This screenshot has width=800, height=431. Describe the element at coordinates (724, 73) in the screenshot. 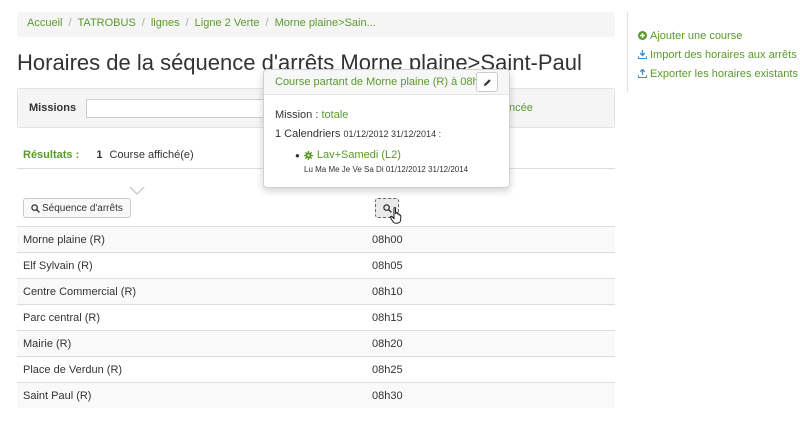

I see `export-schedules-label: Exporter les horaires existants` at that location.